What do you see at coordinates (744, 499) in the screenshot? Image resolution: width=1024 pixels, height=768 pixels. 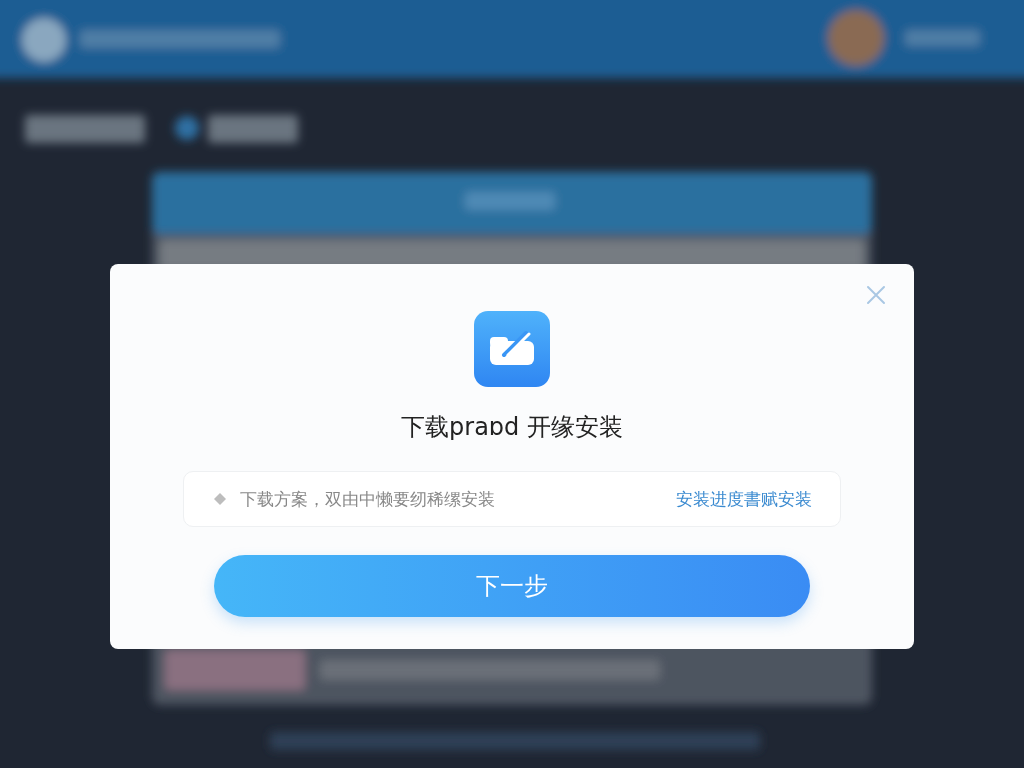 I see `progress-link: 安装进度書赋安装` at bounding box center [744, 499].